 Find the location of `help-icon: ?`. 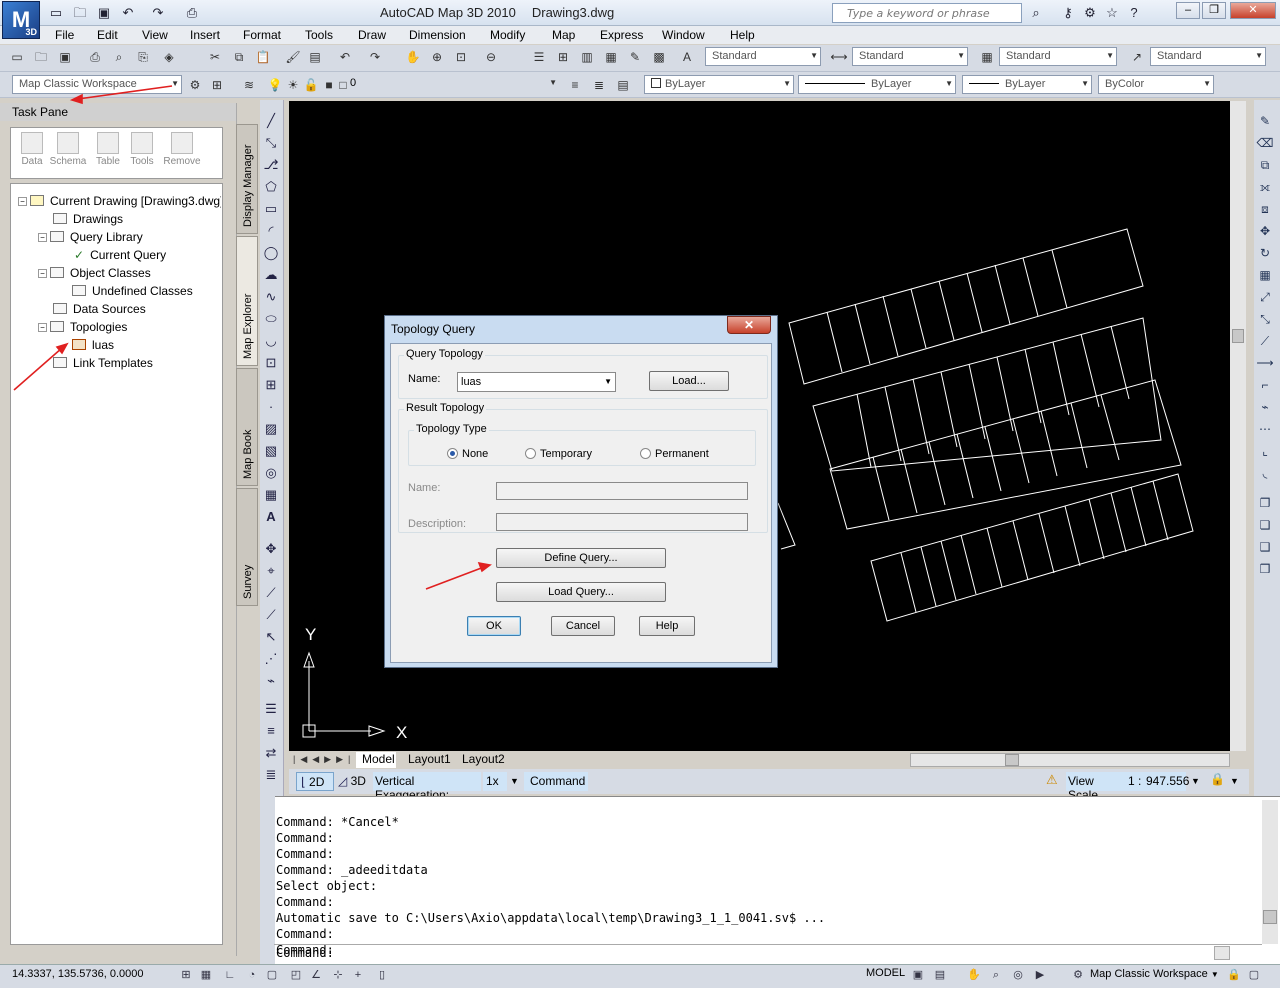

help-icon: ? is located at coordinates (1134, 13).